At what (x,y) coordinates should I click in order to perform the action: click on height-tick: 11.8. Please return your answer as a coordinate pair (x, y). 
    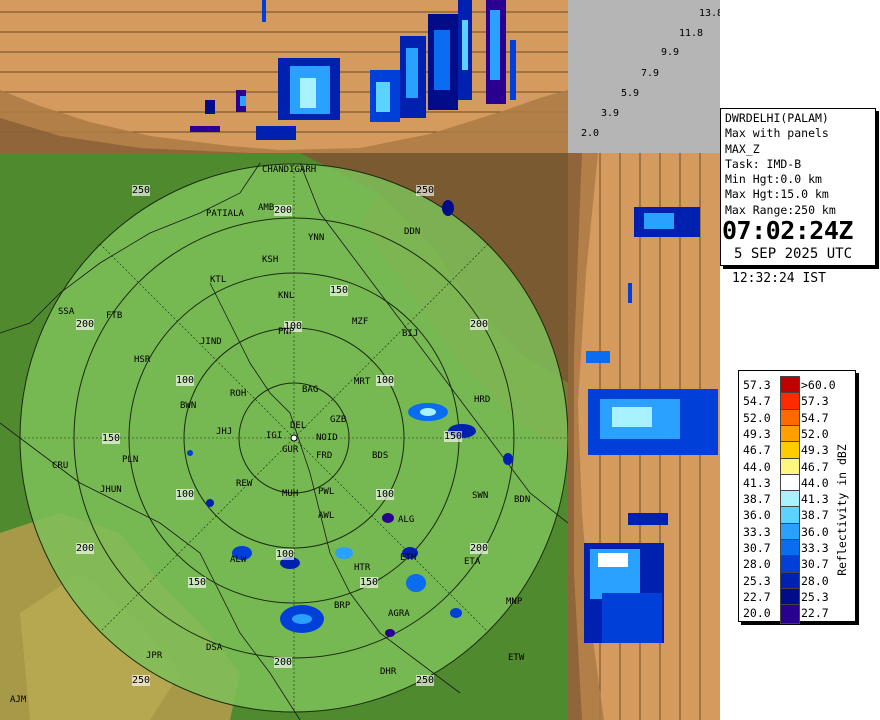
    Looking at the image, I should click on (691, 33).